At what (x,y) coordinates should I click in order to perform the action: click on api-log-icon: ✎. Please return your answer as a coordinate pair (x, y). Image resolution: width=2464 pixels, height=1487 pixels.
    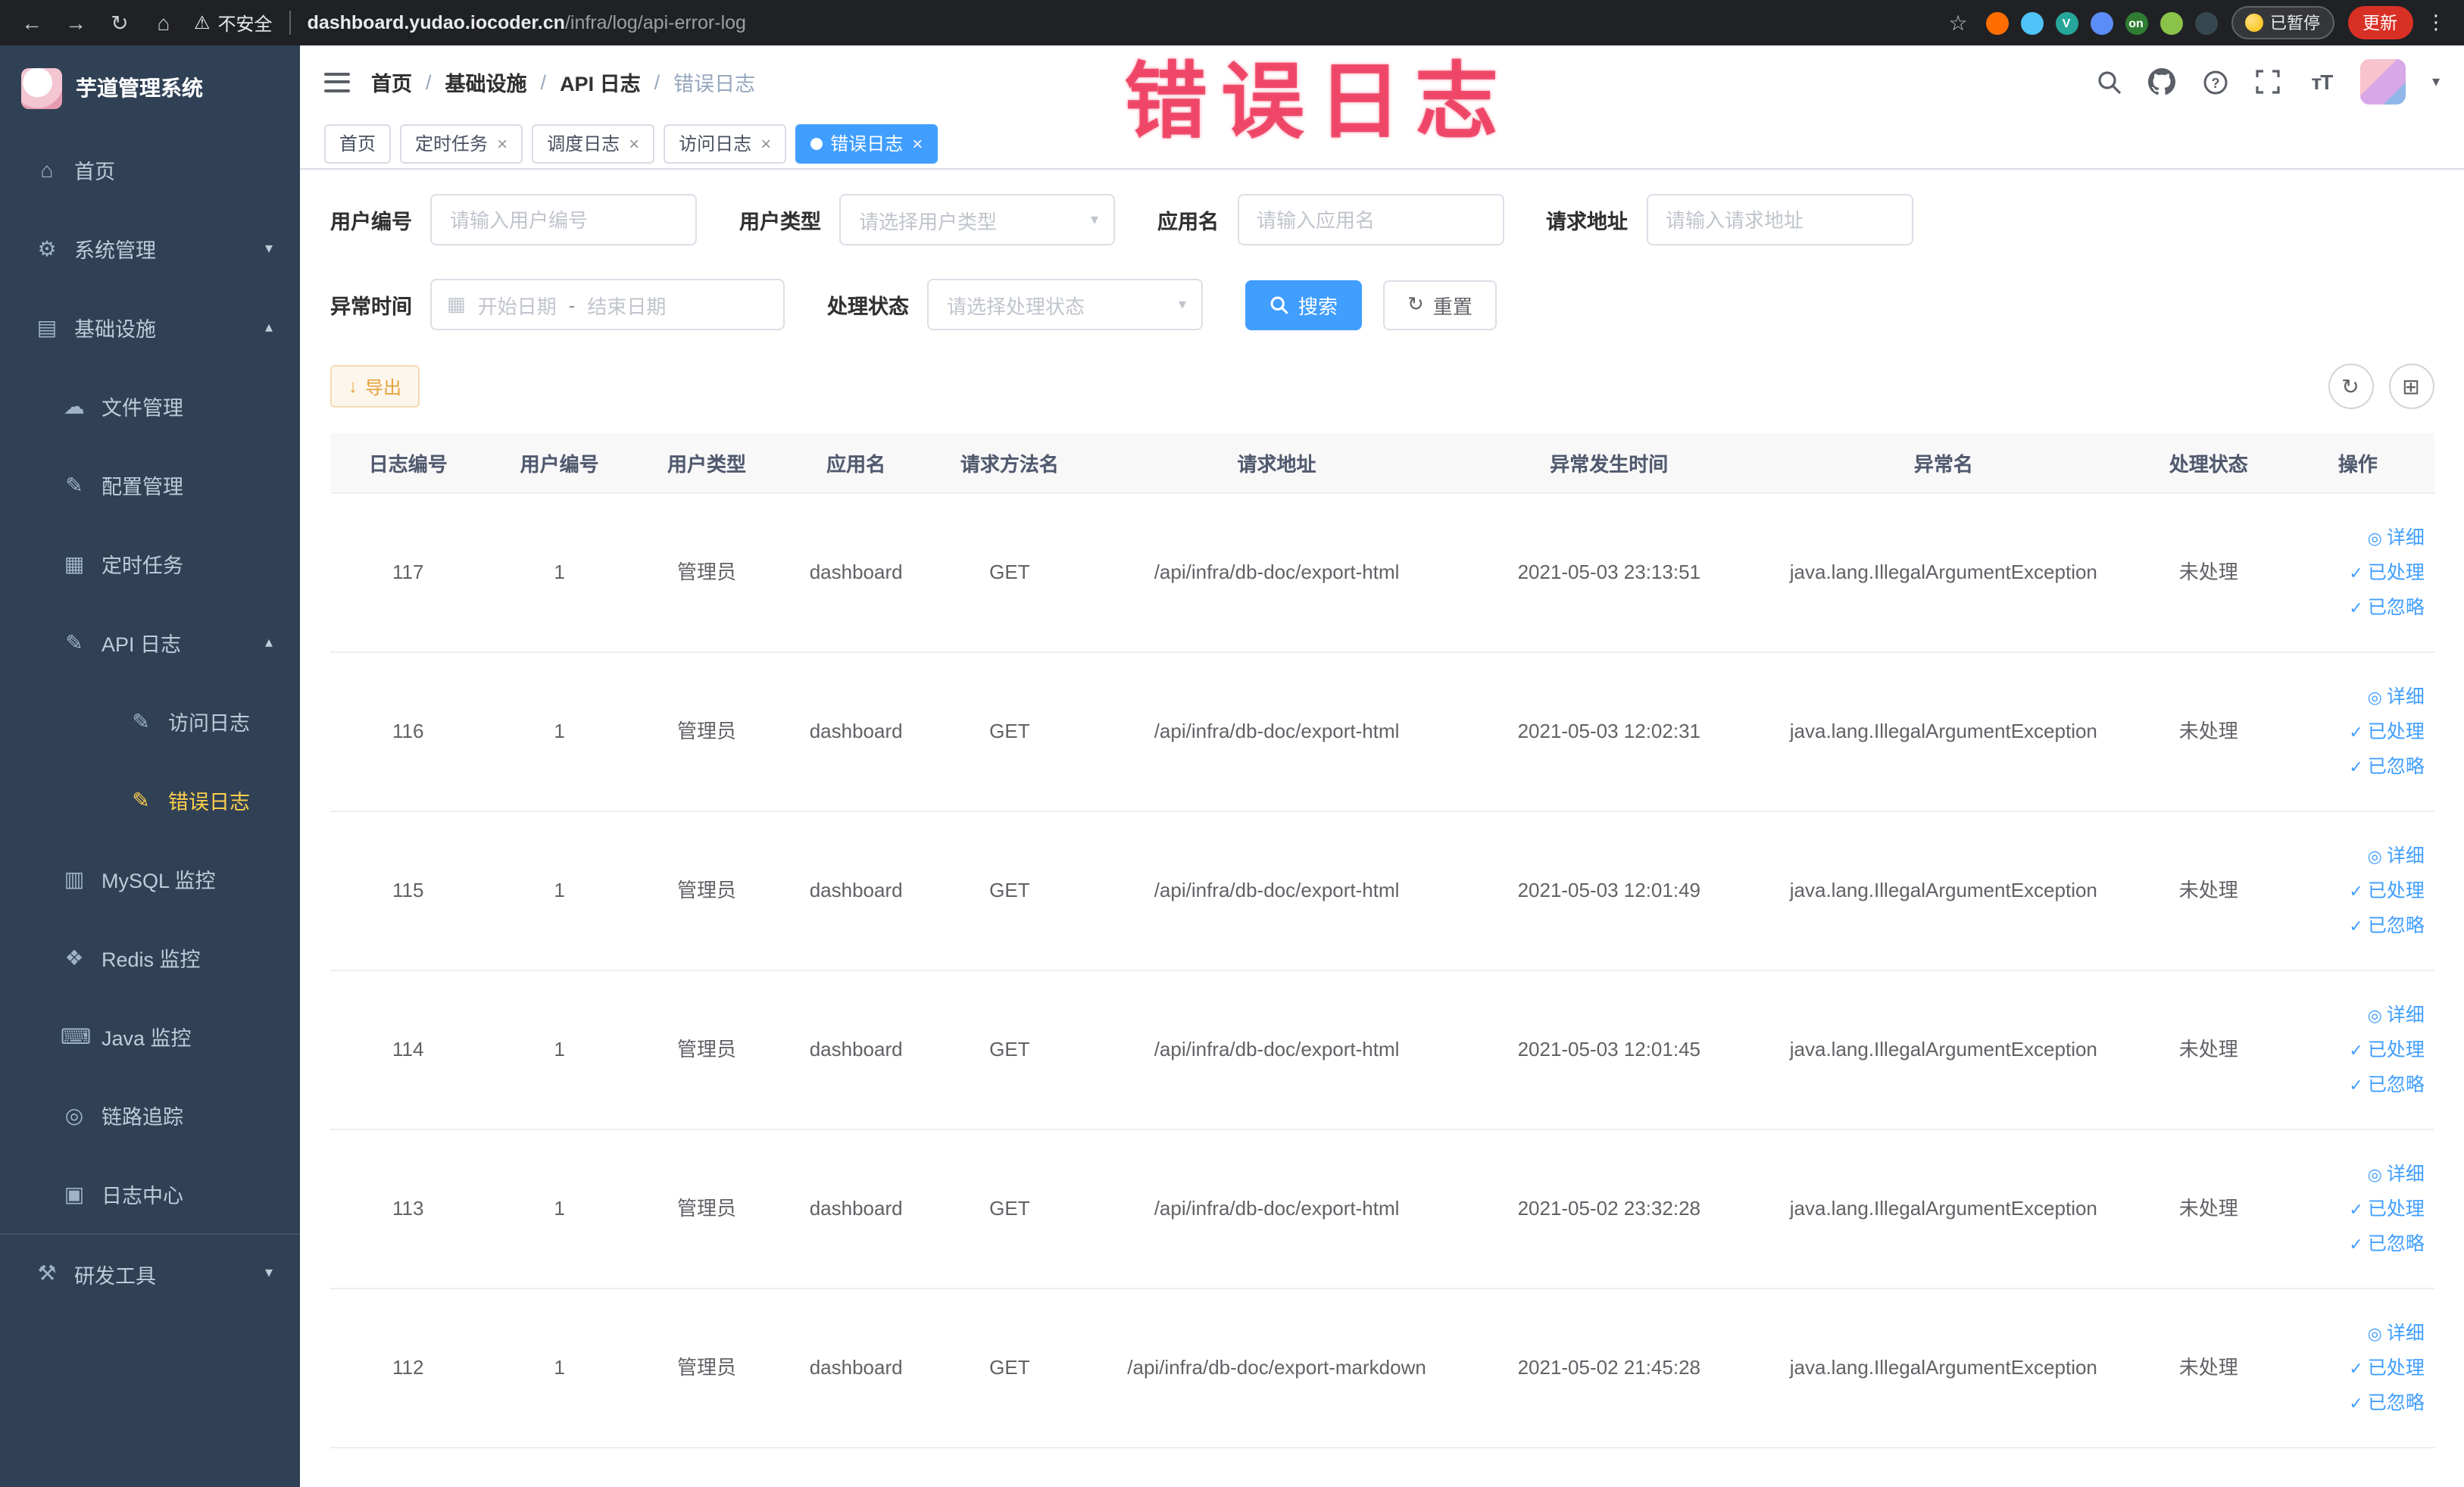
    Looking at the image, I should click on (74, 641).